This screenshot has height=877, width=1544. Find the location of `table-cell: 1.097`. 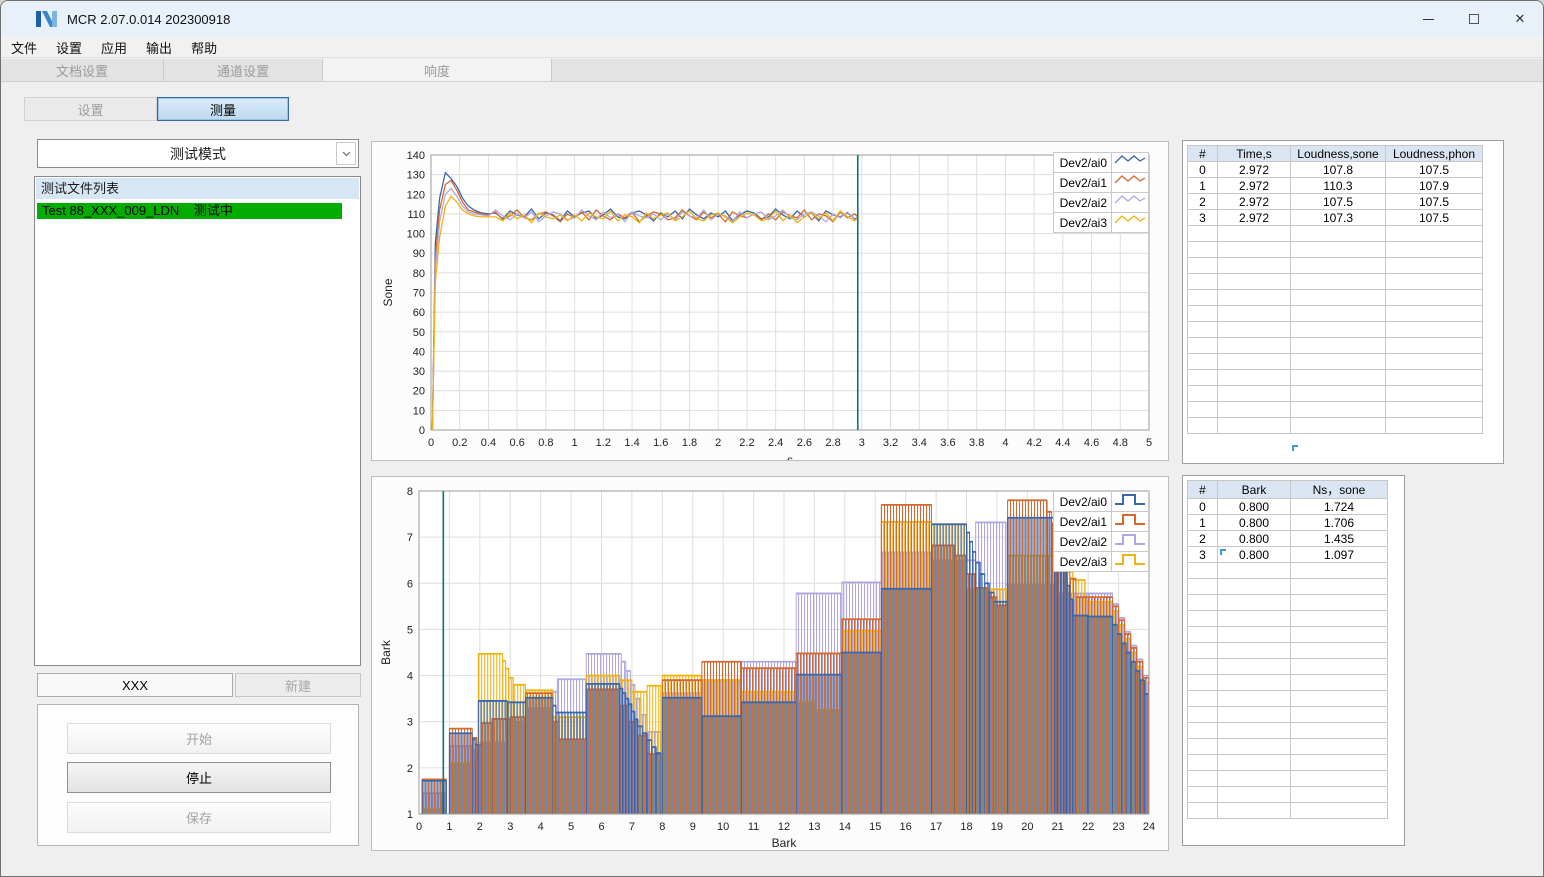

table-cell: 1.097 is located at coordinates (1339, 554).